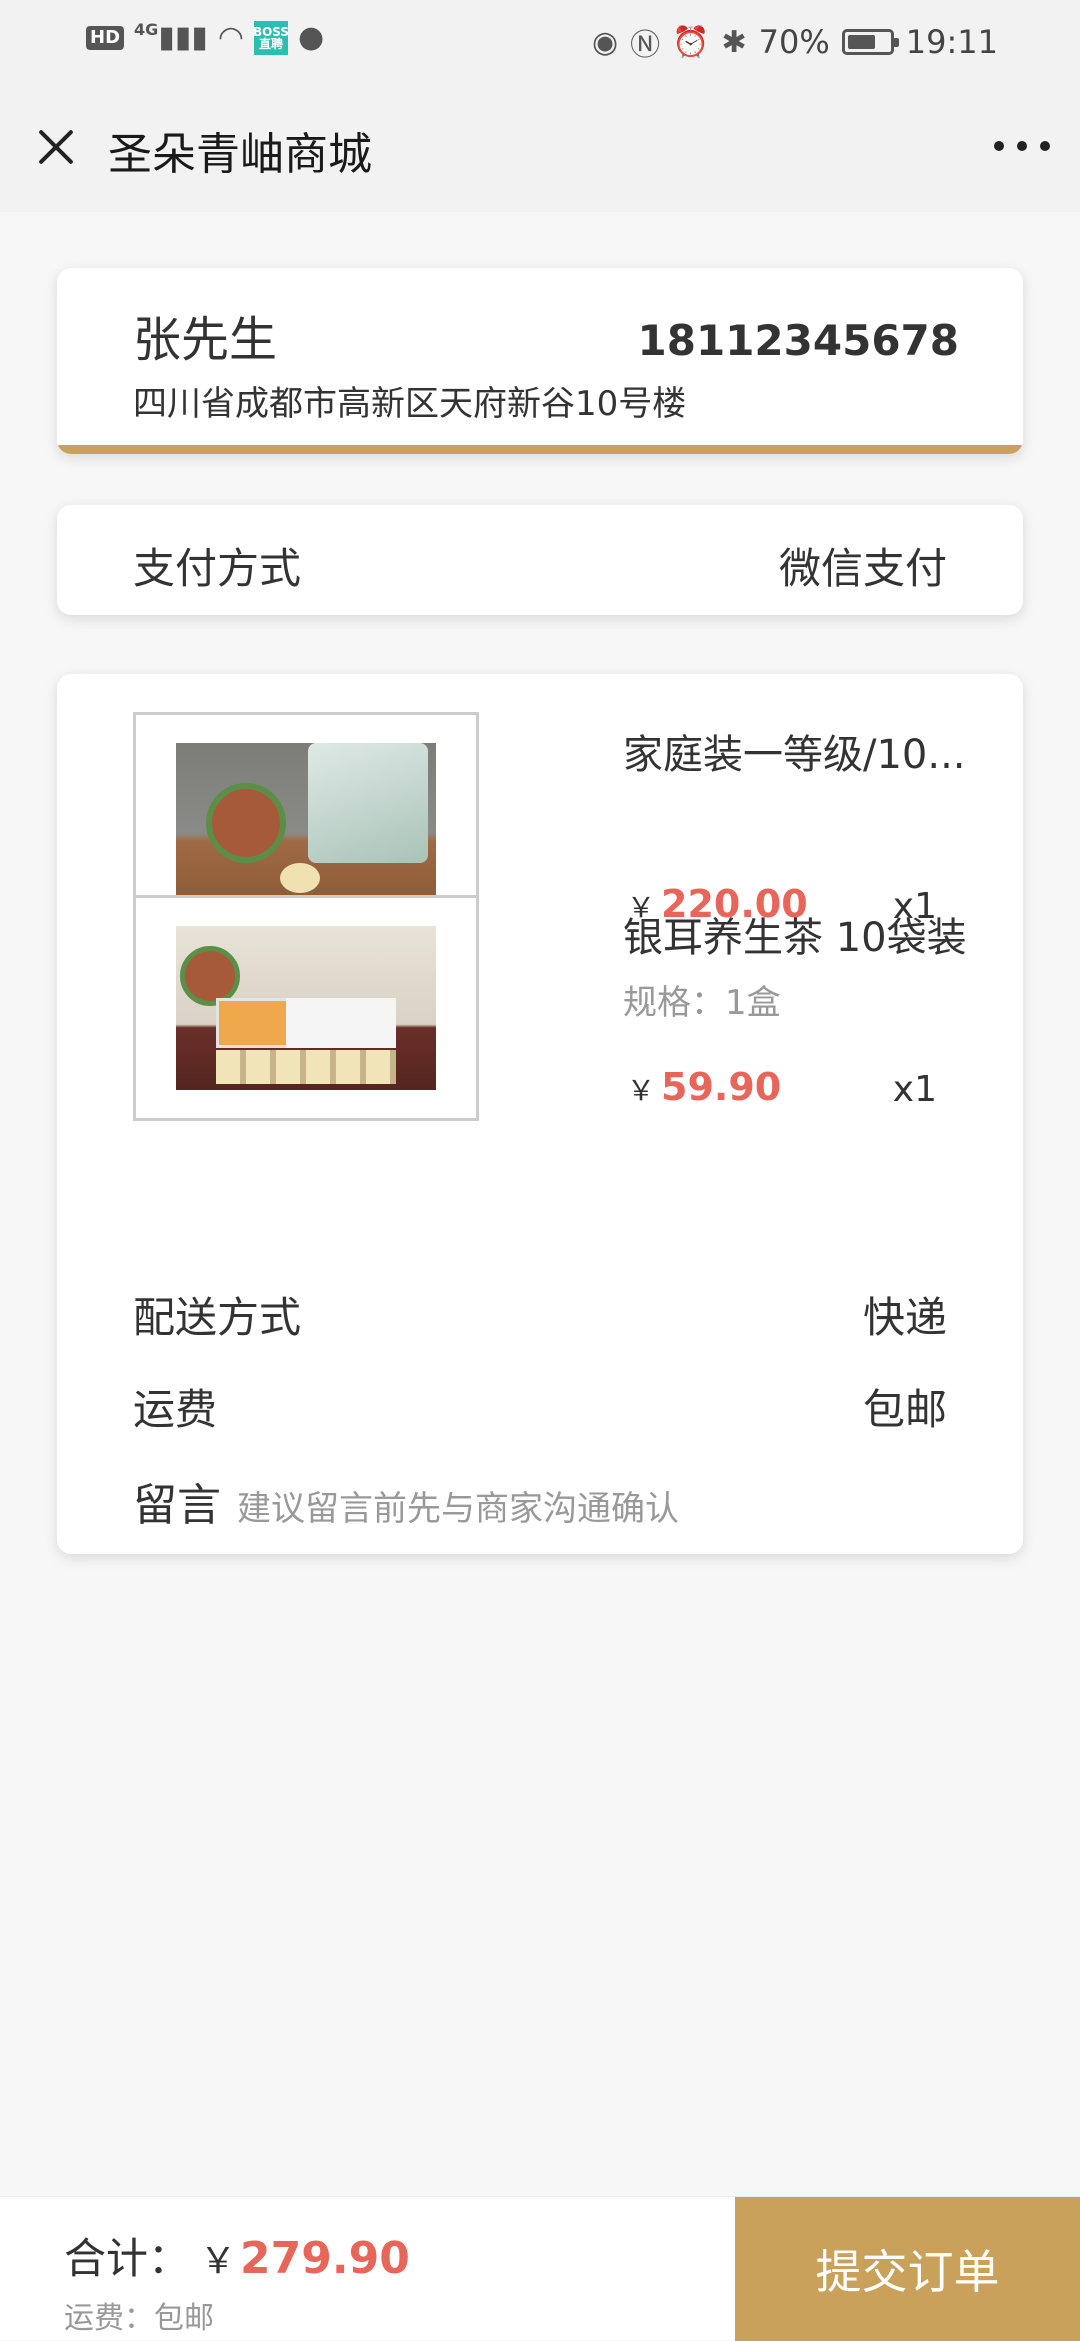 This screenshot has height=2341, width=1080. I want to click on status-right: ◉ Ⓝ ⏰ ✱ 70% 19:11, so click(795, 42).